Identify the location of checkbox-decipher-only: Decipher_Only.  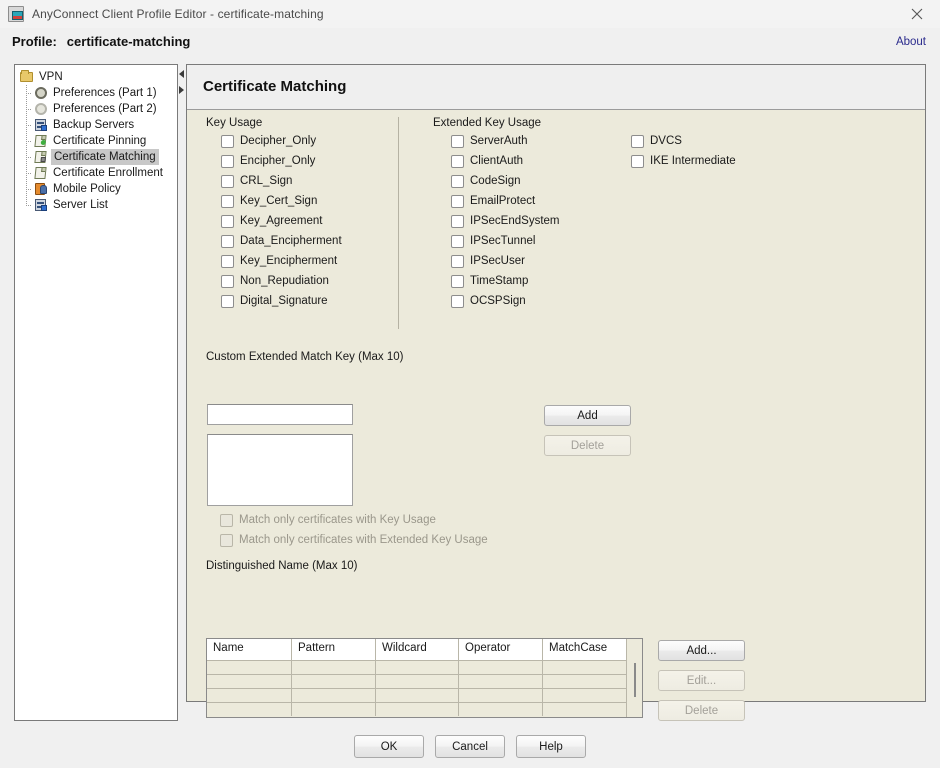
(268, 141).